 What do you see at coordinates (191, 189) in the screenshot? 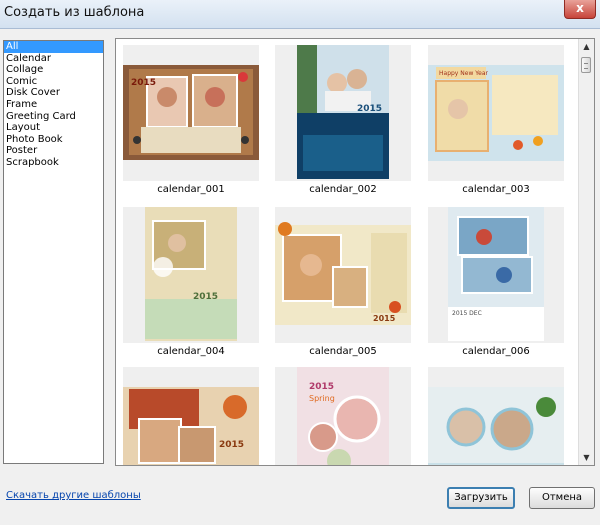
I see `template-name: calendar_001` at bounding box center [191, 189].